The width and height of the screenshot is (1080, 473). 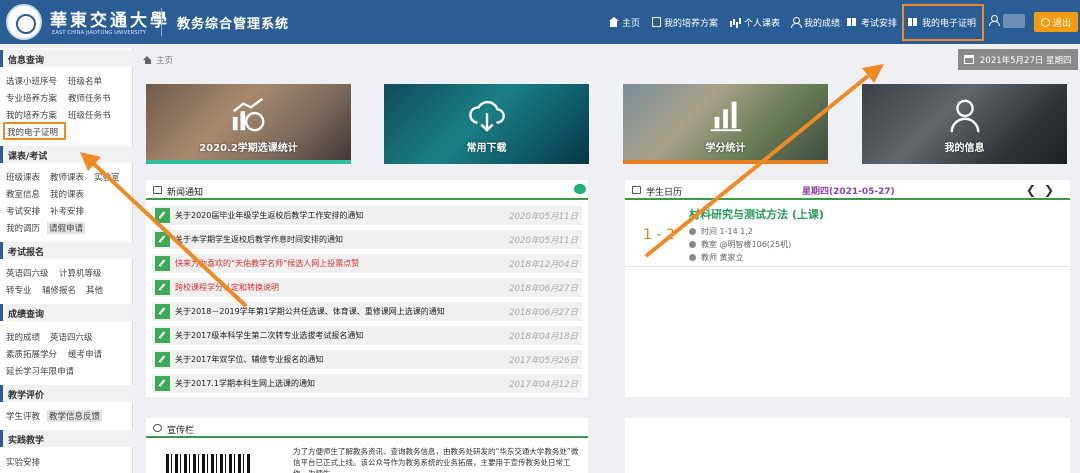 I want to click on sidebar-item: 其他, so click(x=94, y=290).